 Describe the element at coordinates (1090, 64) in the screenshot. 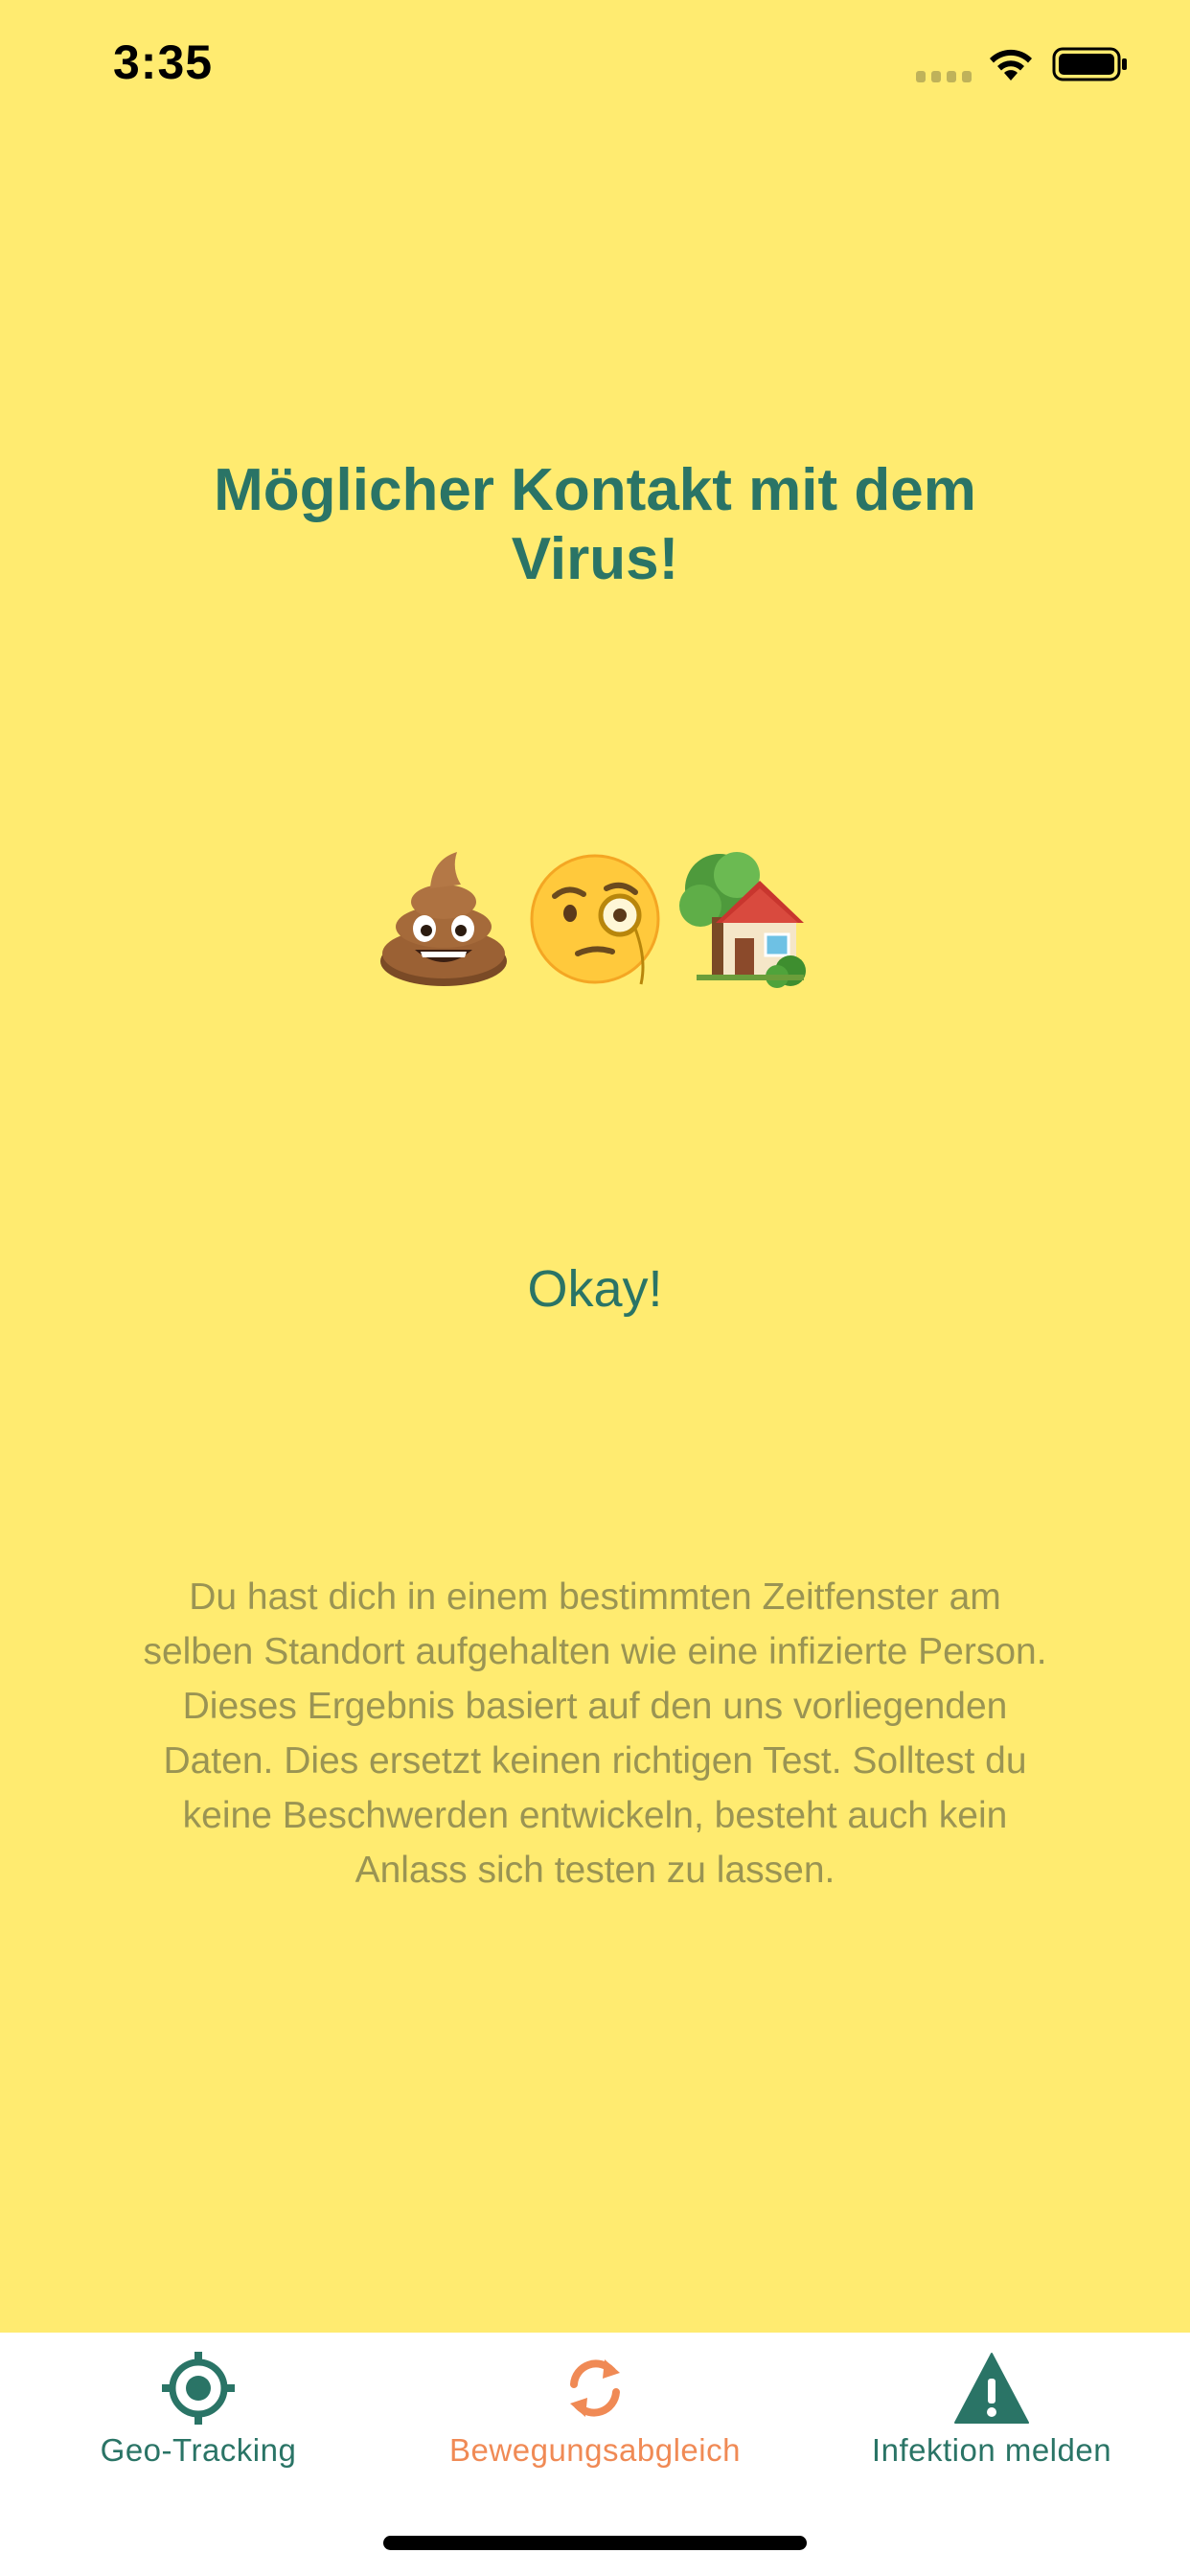

I see `battery-icon` at that location.